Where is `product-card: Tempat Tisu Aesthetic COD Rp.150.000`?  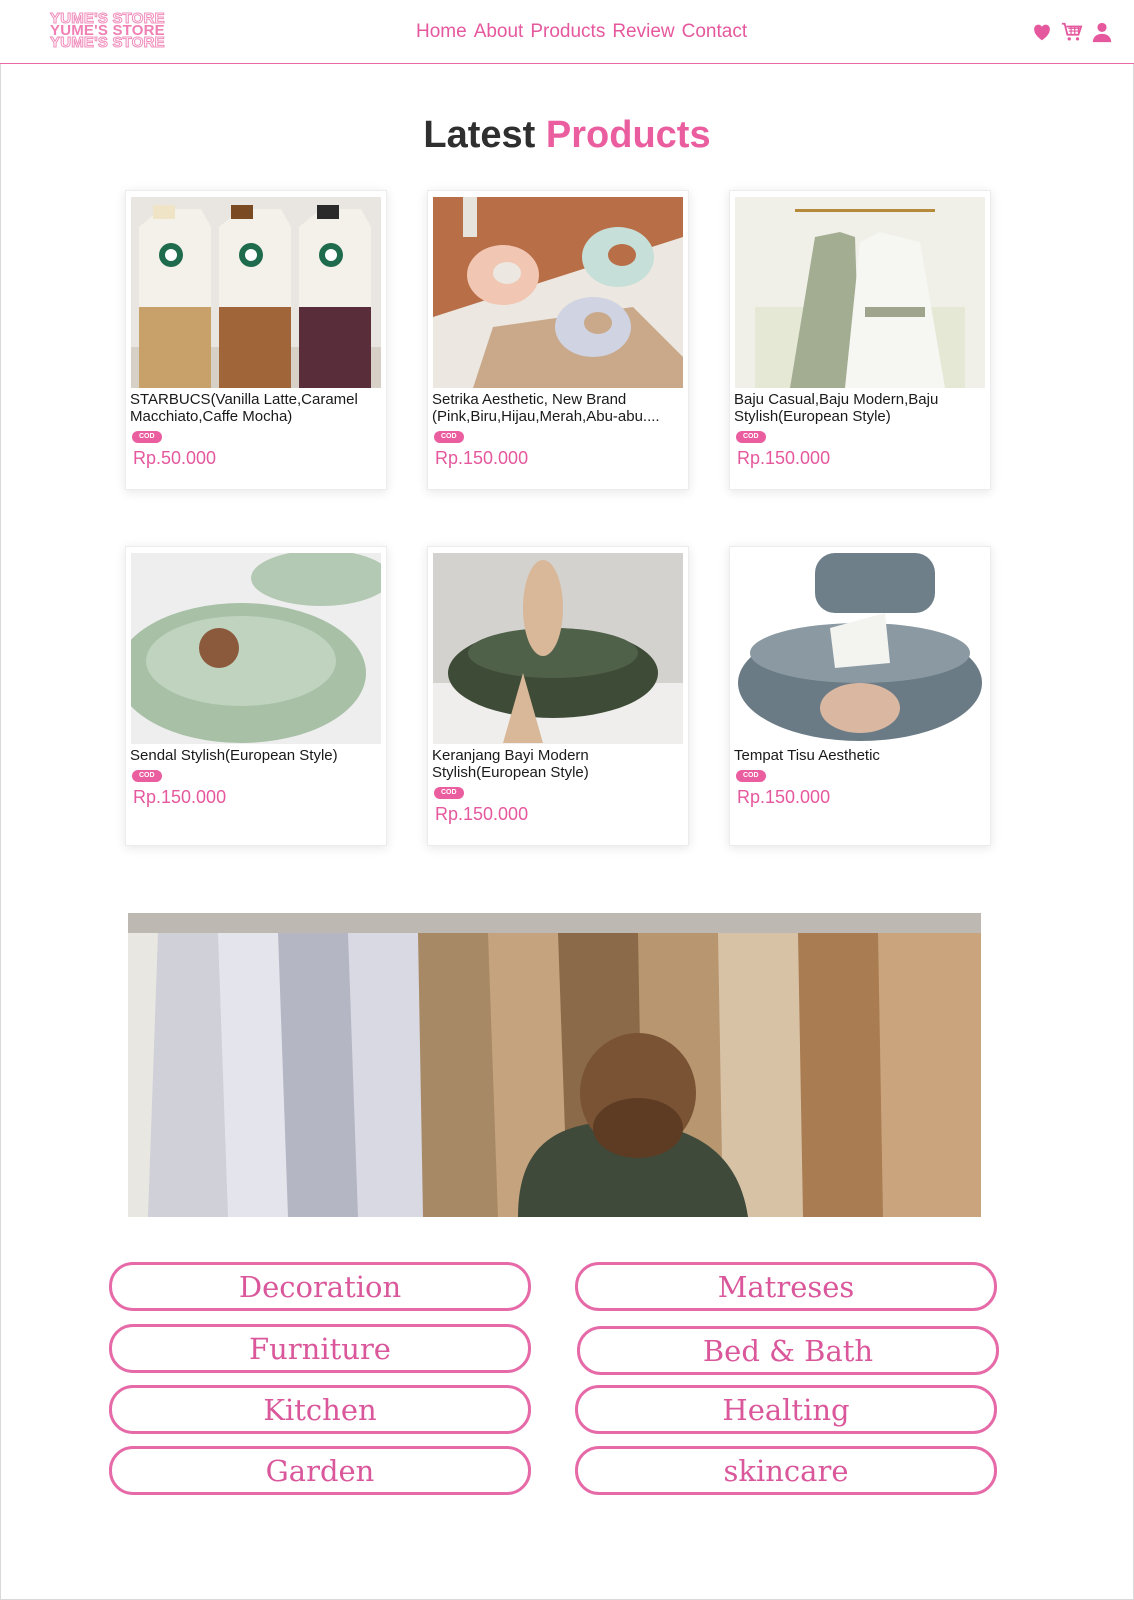
product-card: Tempat Tisu Aesthetic COD Rp.150.000 is located at coordinates (860, 696).